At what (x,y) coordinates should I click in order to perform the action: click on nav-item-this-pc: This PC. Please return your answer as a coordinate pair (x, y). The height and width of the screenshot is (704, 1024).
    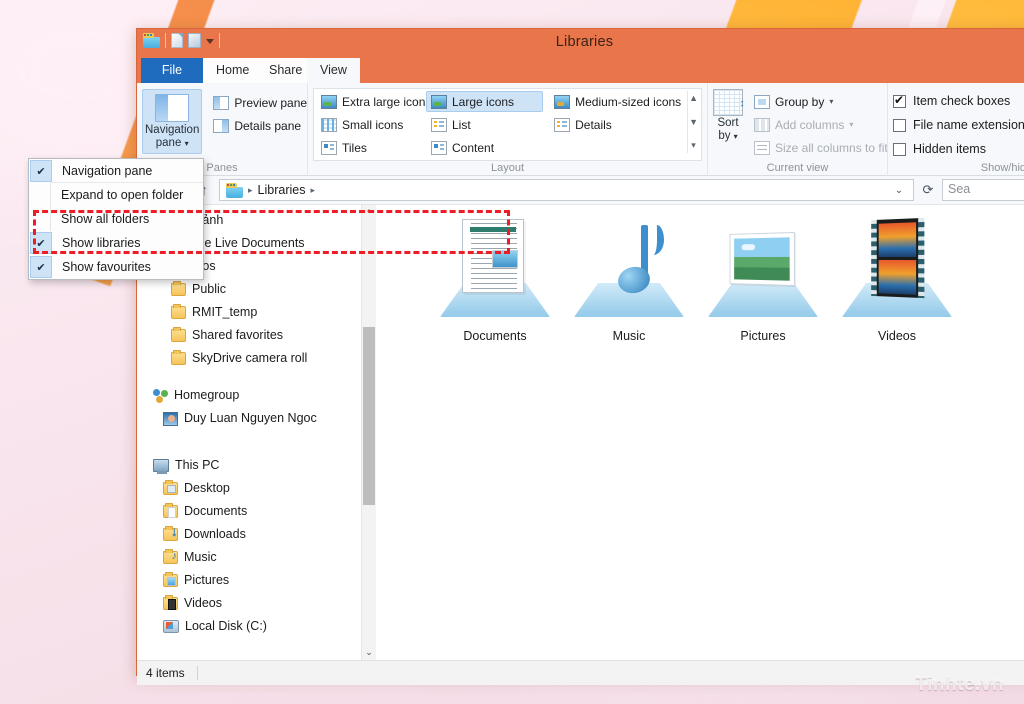
    Looking at the image, I should click on (249, 465).